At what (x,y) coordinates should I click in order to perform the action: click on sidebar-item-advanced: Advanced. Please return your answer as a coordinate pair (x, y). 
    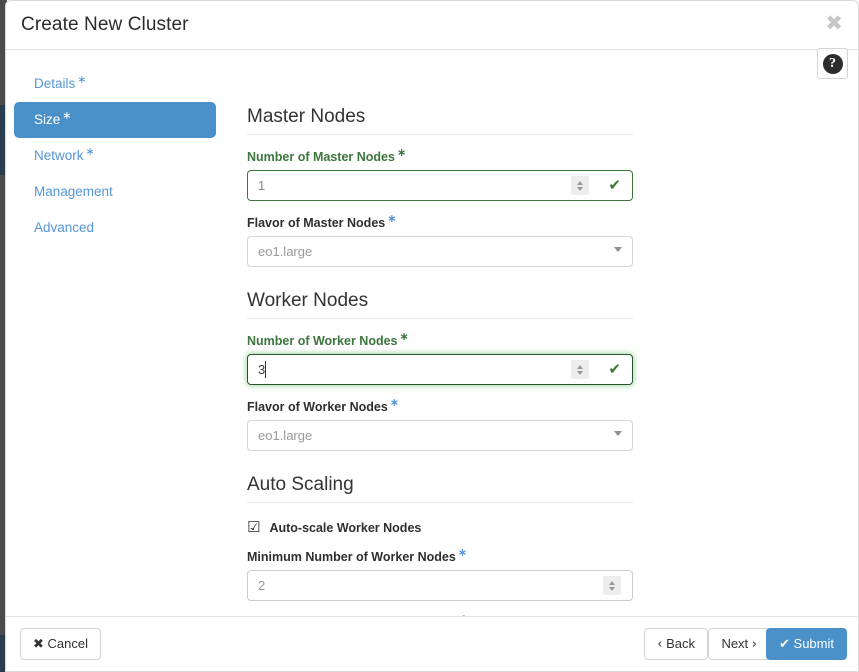
    Looking at the image, I should click on (115, 228).